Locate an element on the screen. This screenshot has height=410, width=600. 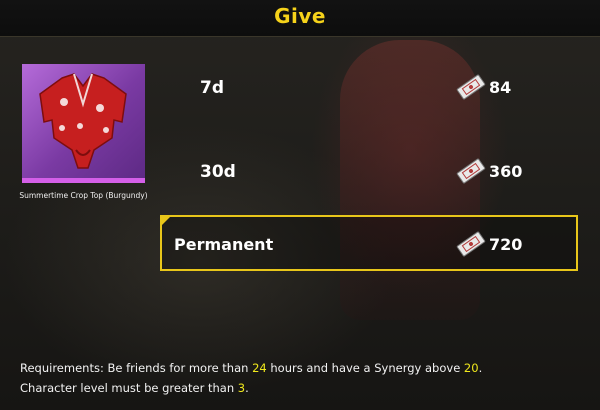
option-30d: 30d 360 is located at coordinates (370, 170).